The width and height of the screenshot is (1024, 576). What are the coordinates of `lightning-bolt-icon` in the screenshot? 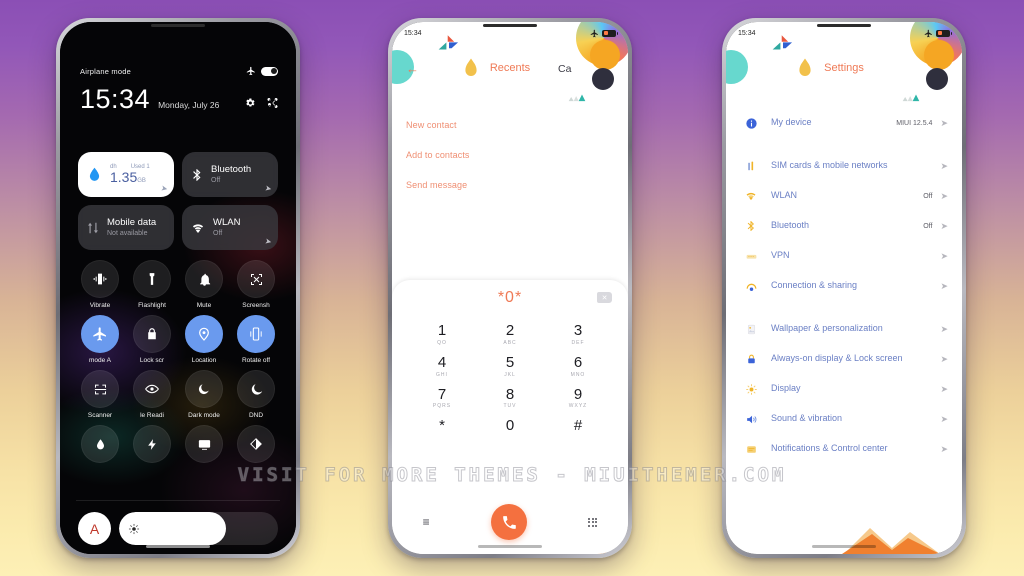 It's located at (152, 444).